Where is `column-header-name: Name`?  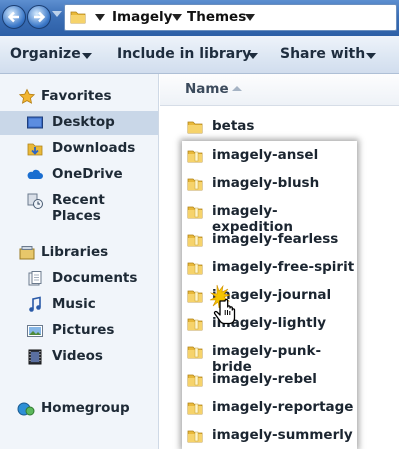 column-header-name: Name is located at coordinates (279, 90).